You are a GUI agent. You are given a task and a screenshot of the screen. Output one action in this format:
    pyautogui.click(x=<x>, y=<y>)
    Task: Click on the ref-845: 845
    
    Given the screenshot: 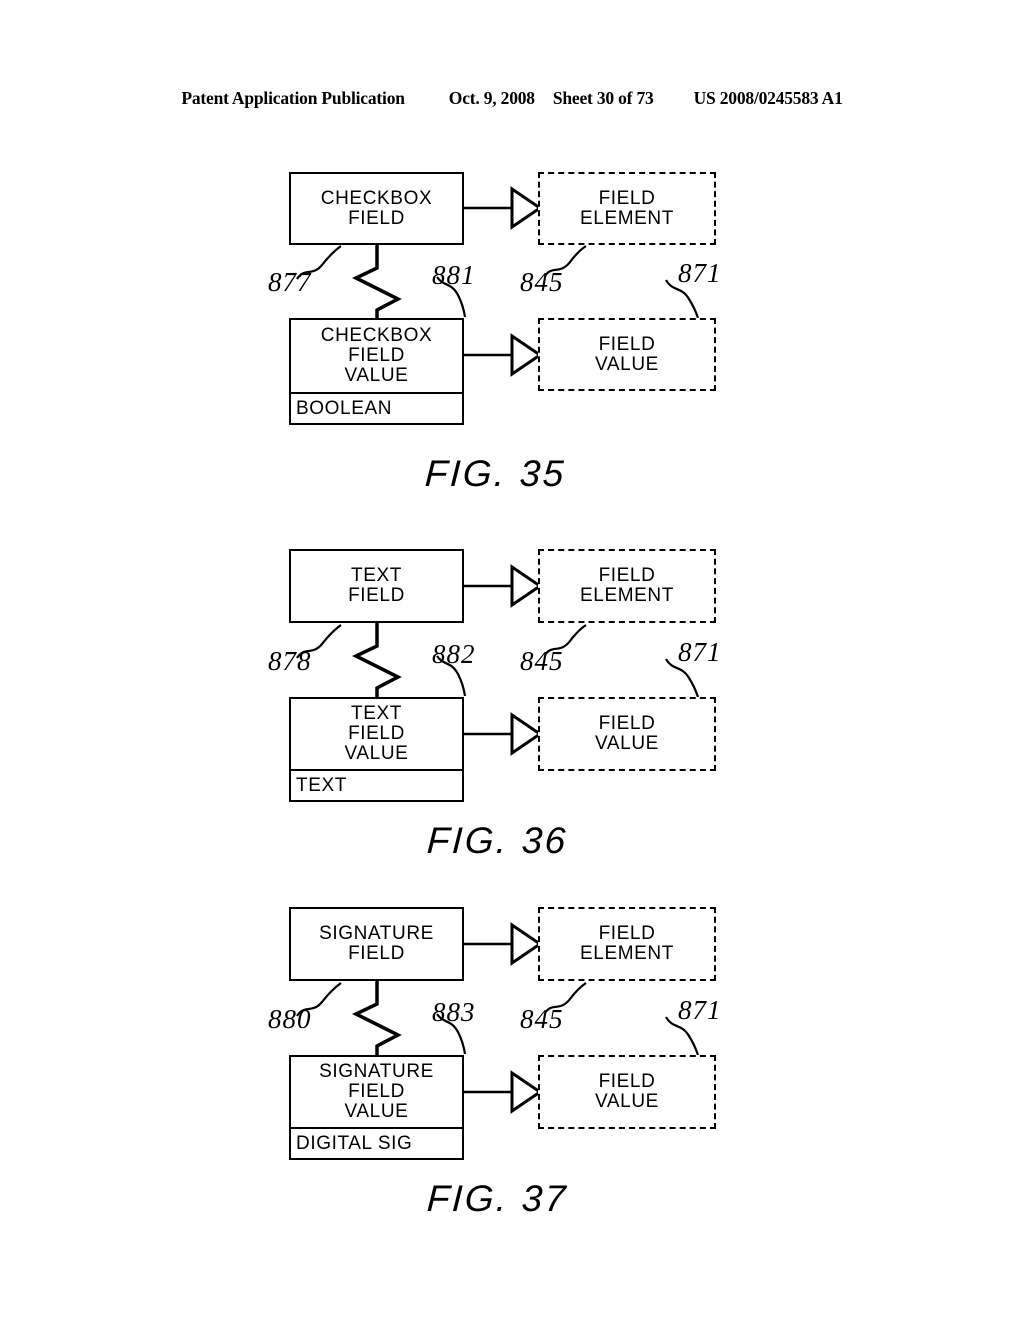 What is the action you would take?
    pyautogui.click(x=542, y=282)
    